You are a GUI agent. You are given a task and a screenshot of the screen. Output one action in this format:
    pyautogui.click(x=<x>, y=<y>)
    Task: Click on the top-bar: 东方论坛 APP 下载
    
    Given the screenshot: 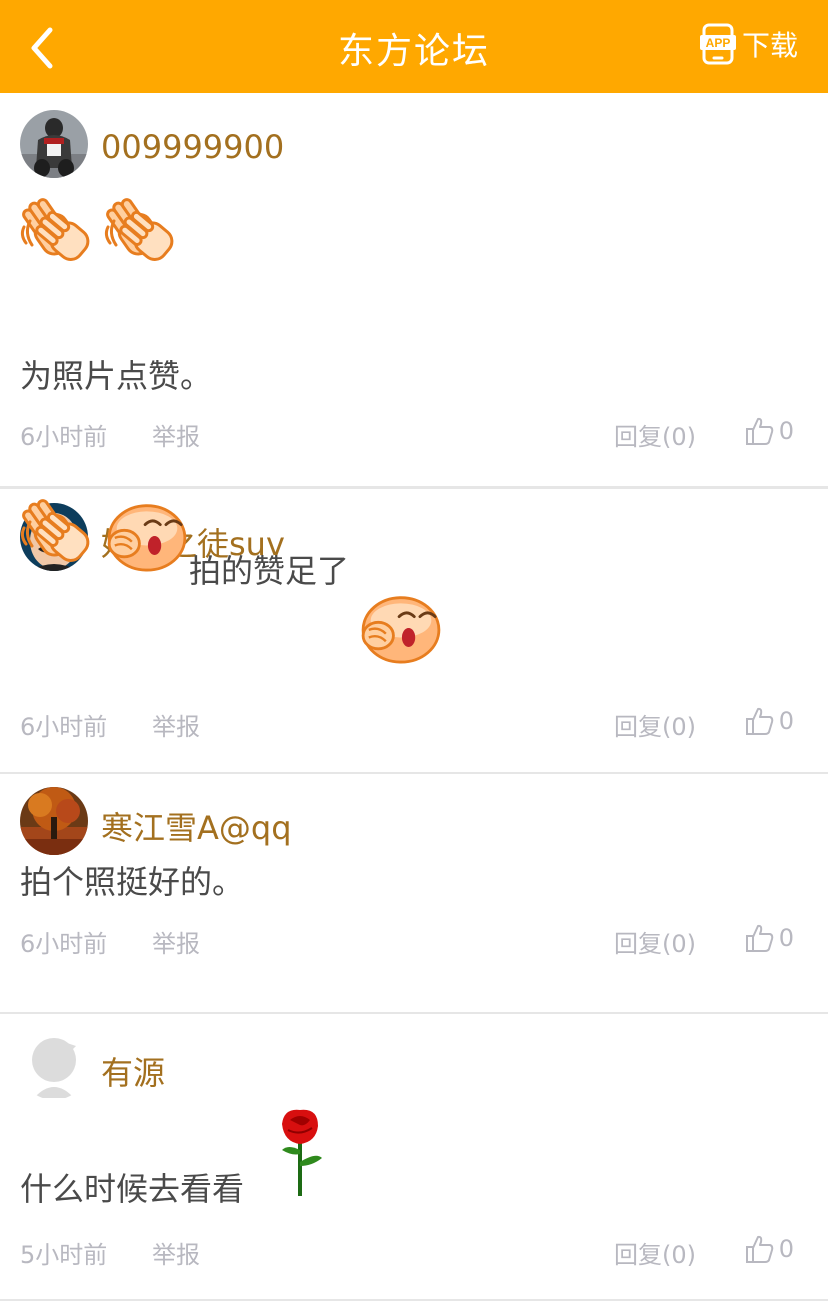 What is the action you would take?
    pyautogui.click(x=414, y=46)
    